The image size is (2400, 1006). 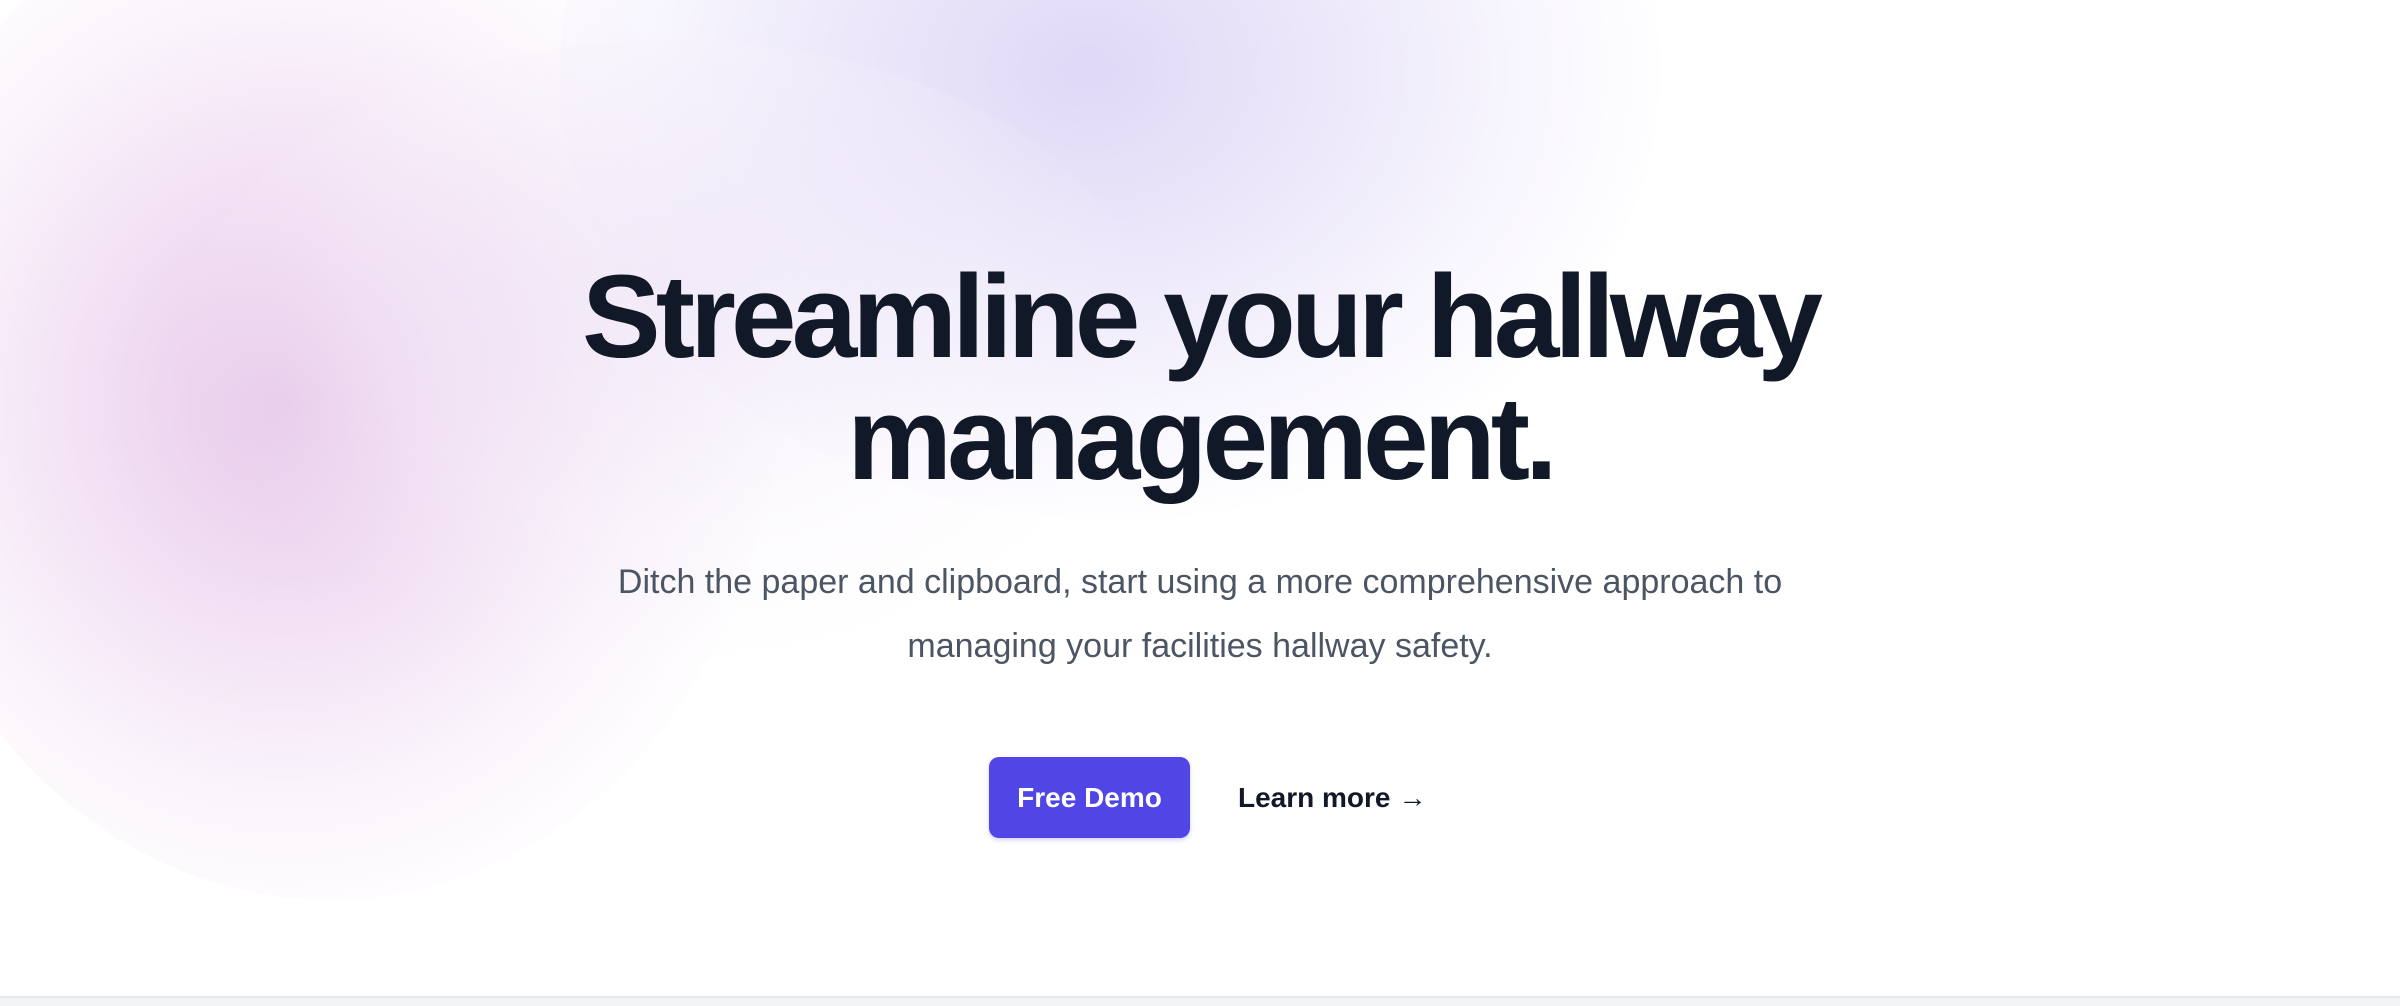 I want to click on page-bottom-divider, so click(x=1200, y=1001).